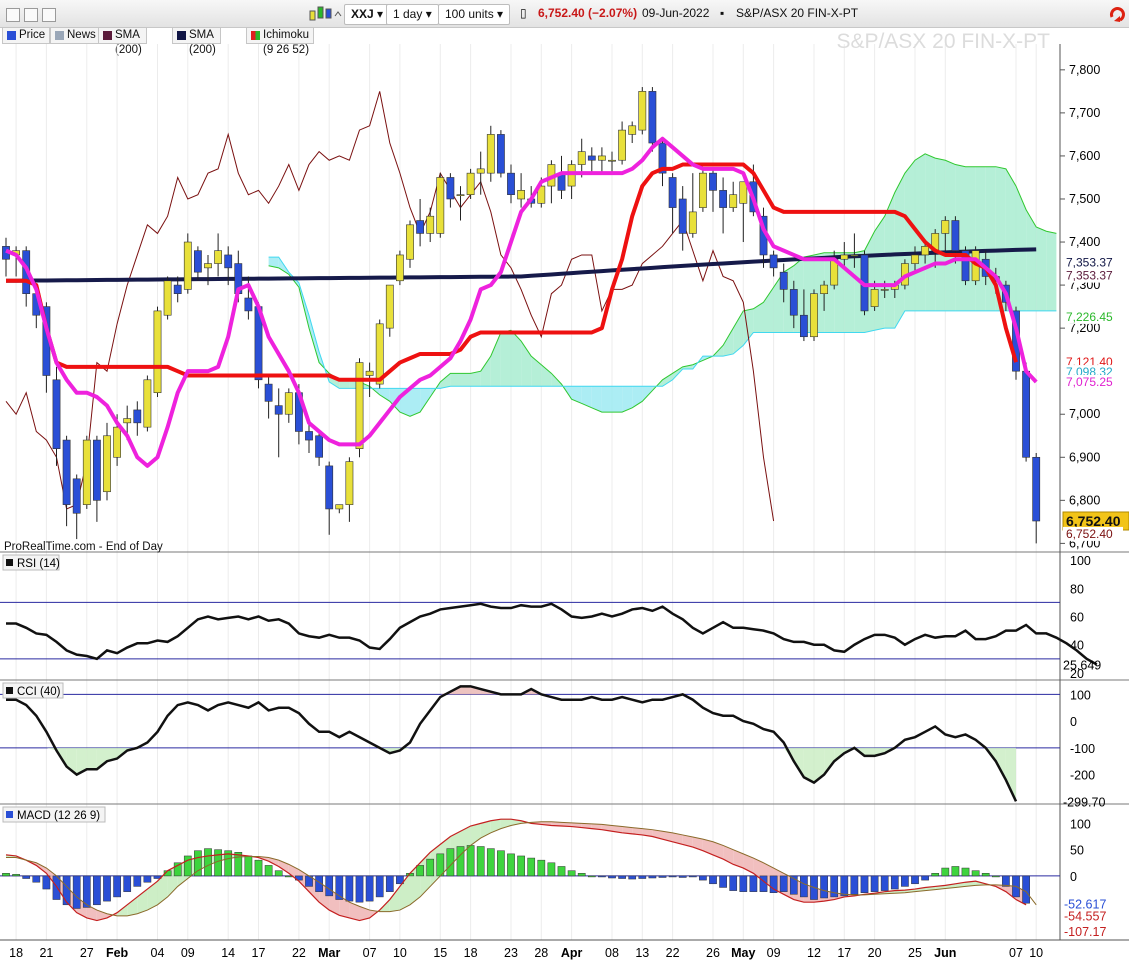  Describe the element at coordinates (1084, 414) in the screenshot. I see `y-tick-label: 7,000` at that location.